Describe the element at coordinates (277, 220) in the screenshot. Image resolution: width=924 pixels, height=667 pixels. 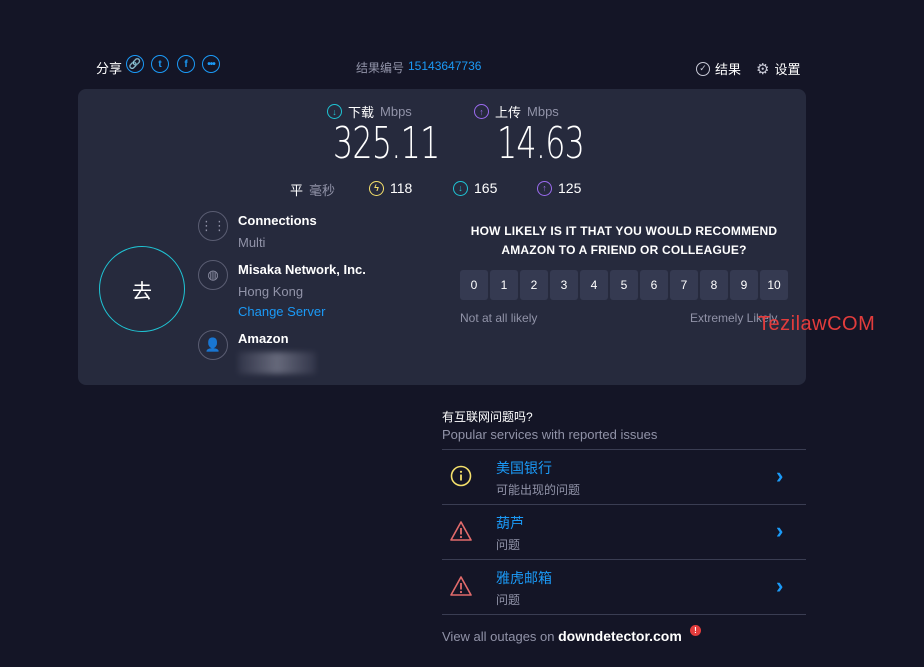
I see `connections-title: Connections` at that location.